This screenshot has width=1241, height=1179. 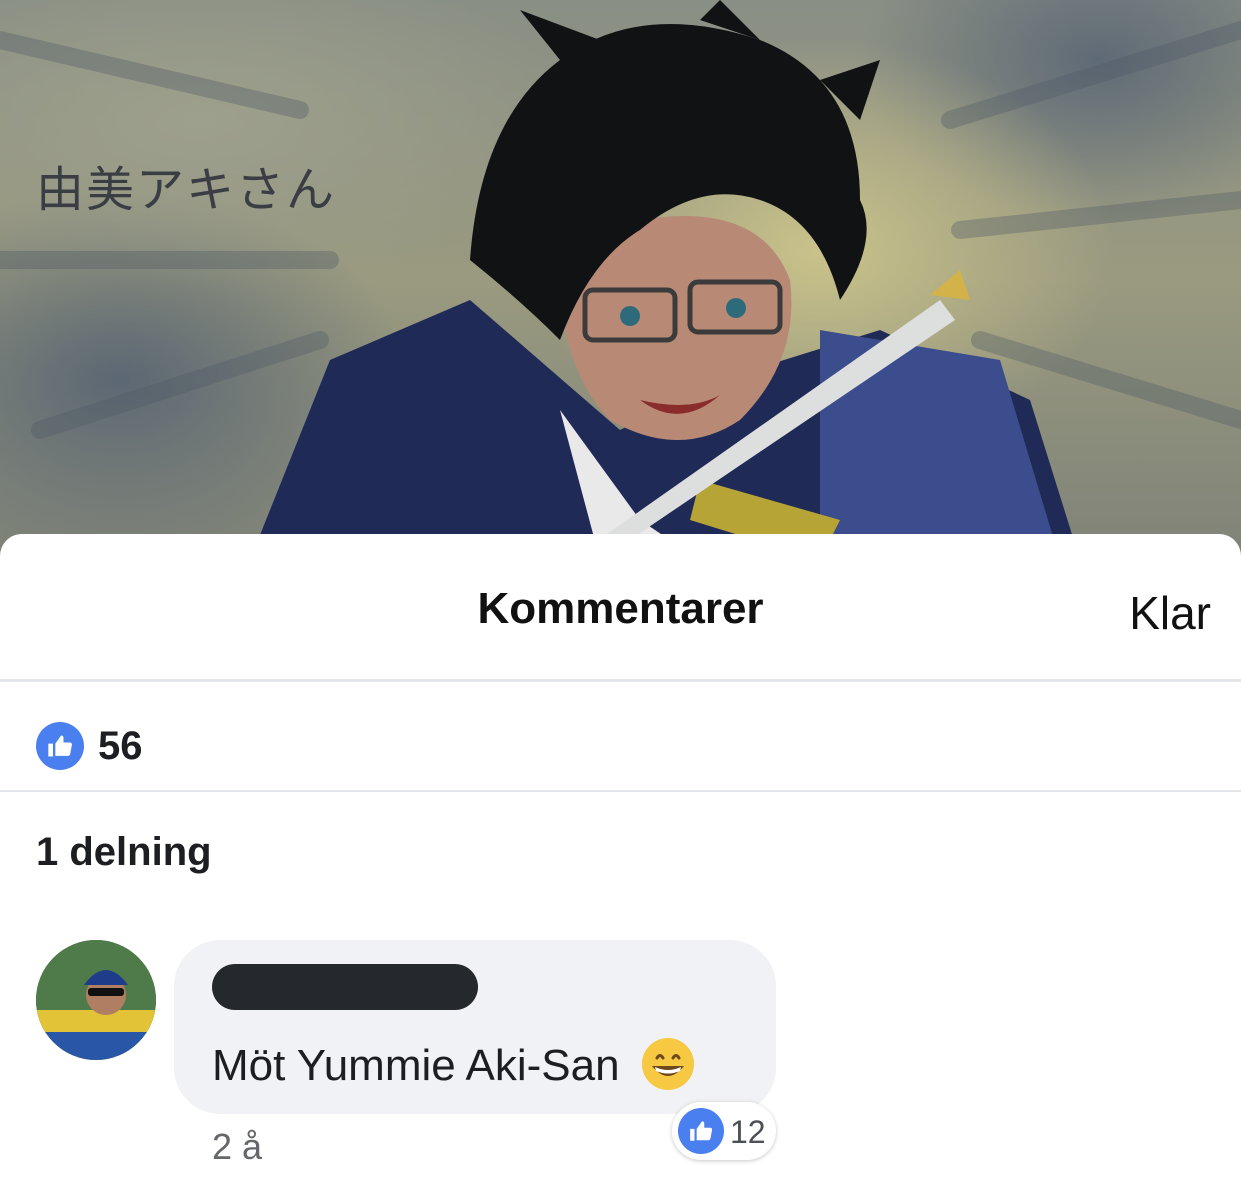 I want to click on redacted-author-name, so click(x=345, y=987).